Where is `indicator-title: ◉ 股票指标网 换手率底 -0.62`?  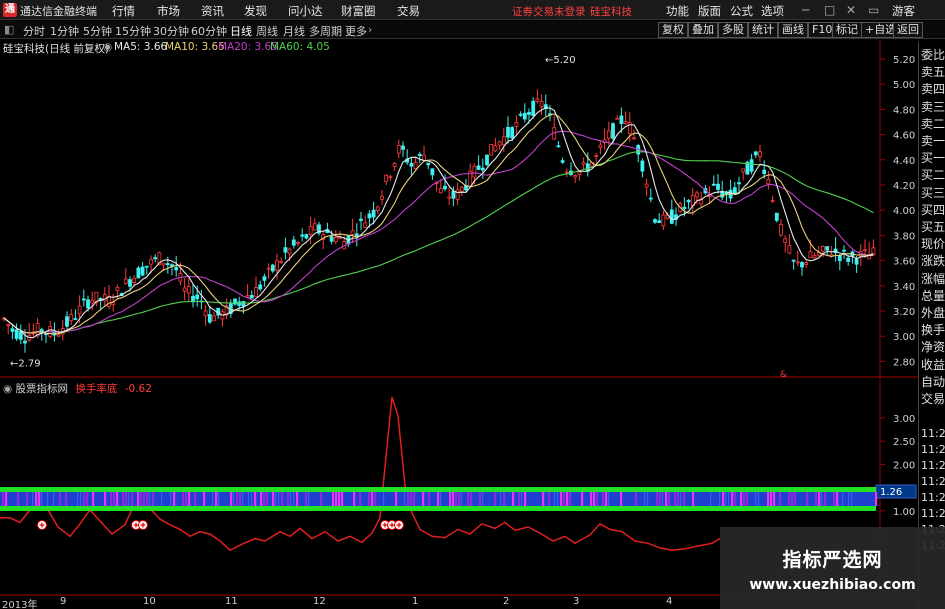
indicator-title: ◉ 股票指标网 换手率底 -0.62 is located at coordinates (77, 388).